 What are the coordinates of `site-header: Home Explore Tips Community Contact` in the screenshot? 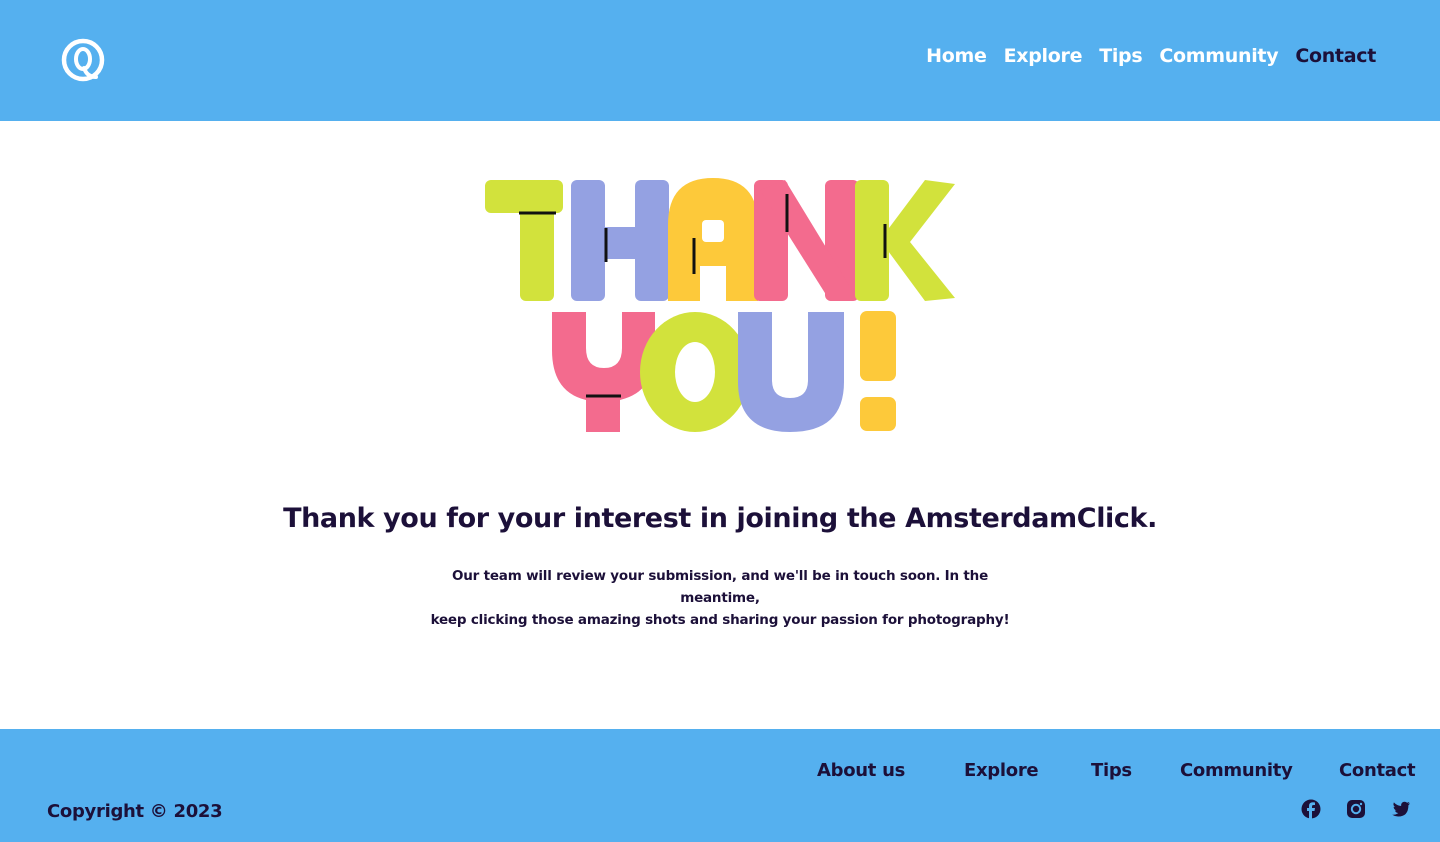 It's located at (720, 60).